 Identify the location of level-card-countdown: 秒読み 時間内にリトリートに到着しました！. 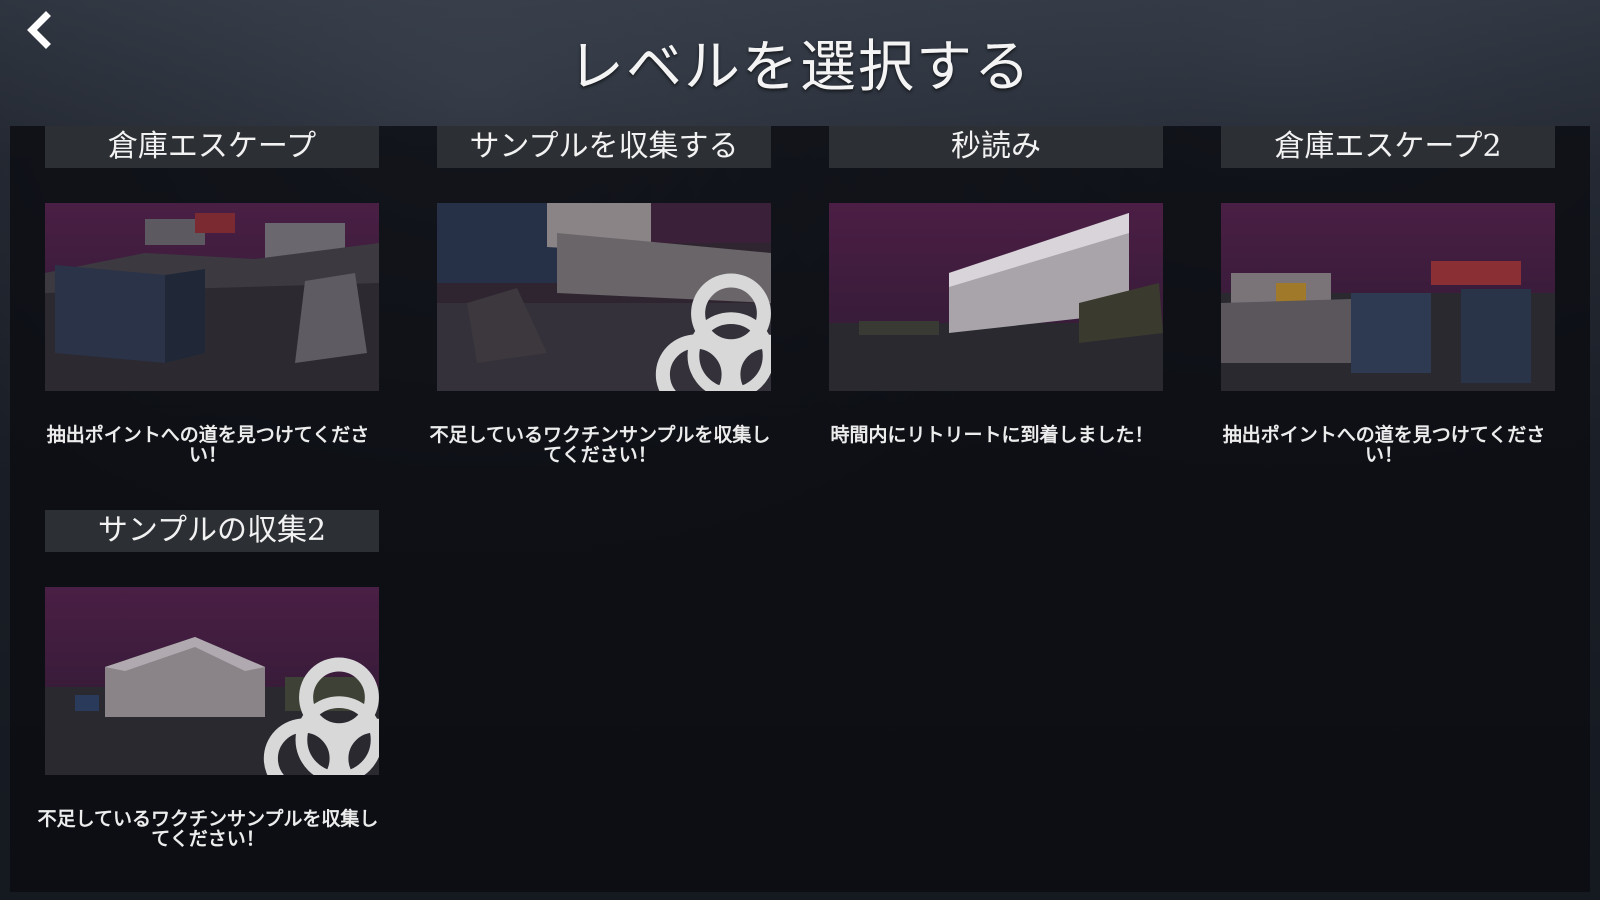
(992, 285).